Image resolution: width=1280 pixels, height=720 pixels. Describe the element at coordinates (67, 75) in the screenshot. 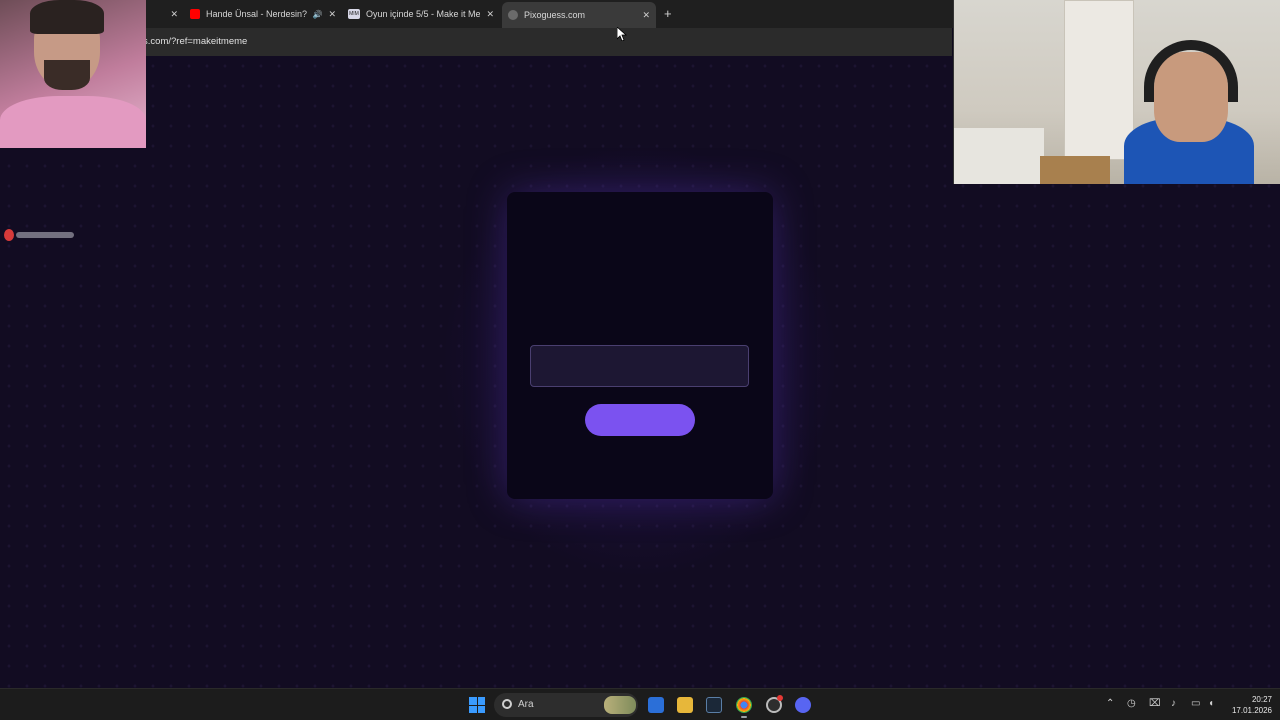

I see `webcam-beard` at that location.